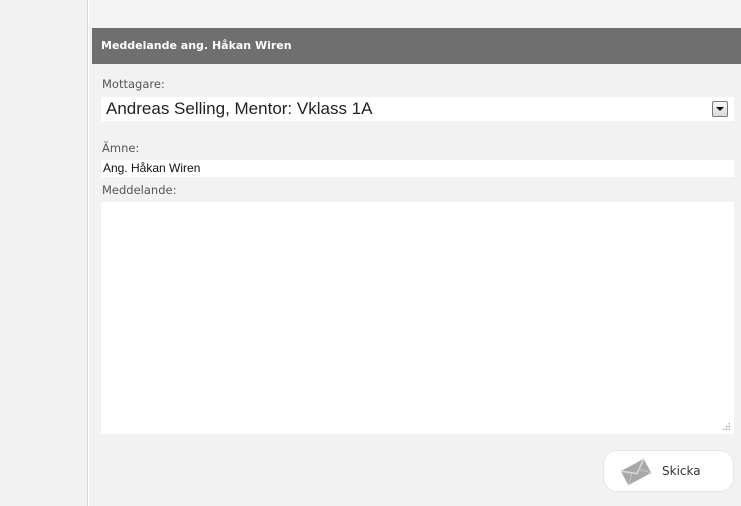 The width and height of the screenshot is (741, 506). I want to click on message-label: Meddelande:, so click(139, 190).